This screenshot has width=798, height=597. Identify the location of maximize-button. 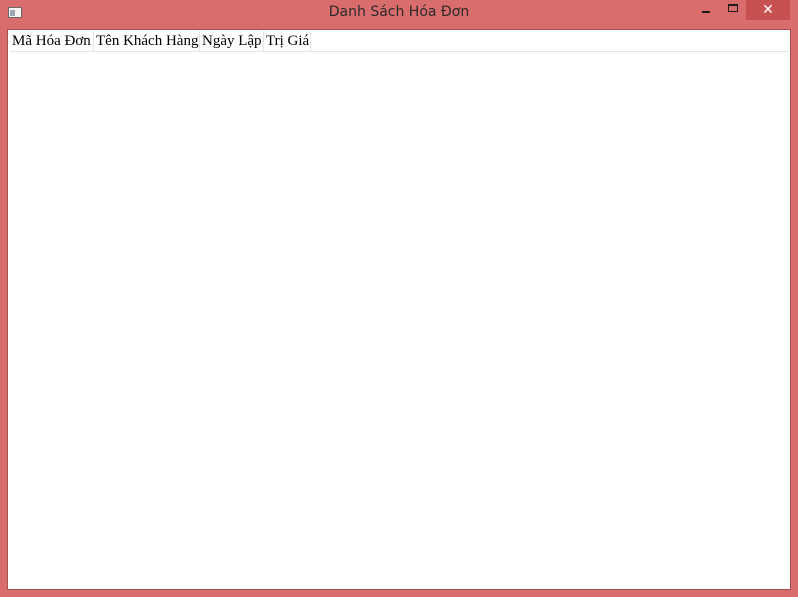
(733, 10).